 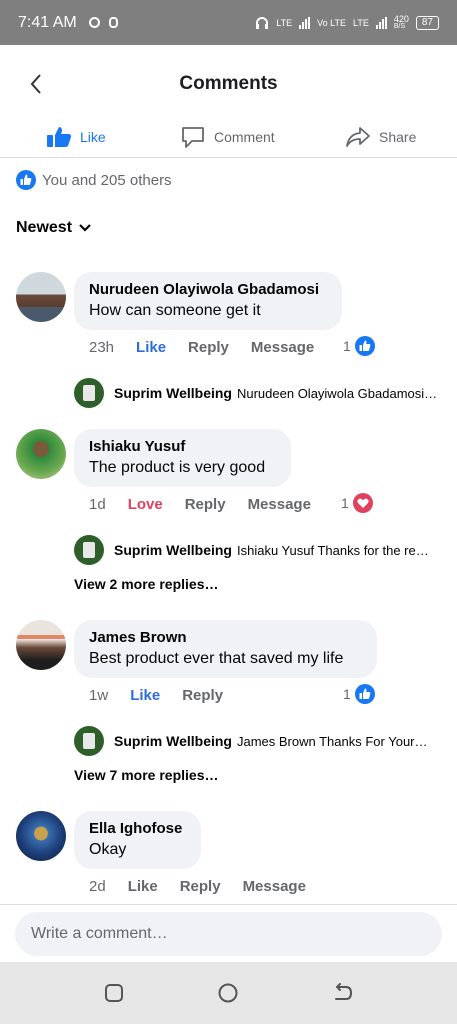 I want to click on headphones-icon, so click(x=262, y=22).